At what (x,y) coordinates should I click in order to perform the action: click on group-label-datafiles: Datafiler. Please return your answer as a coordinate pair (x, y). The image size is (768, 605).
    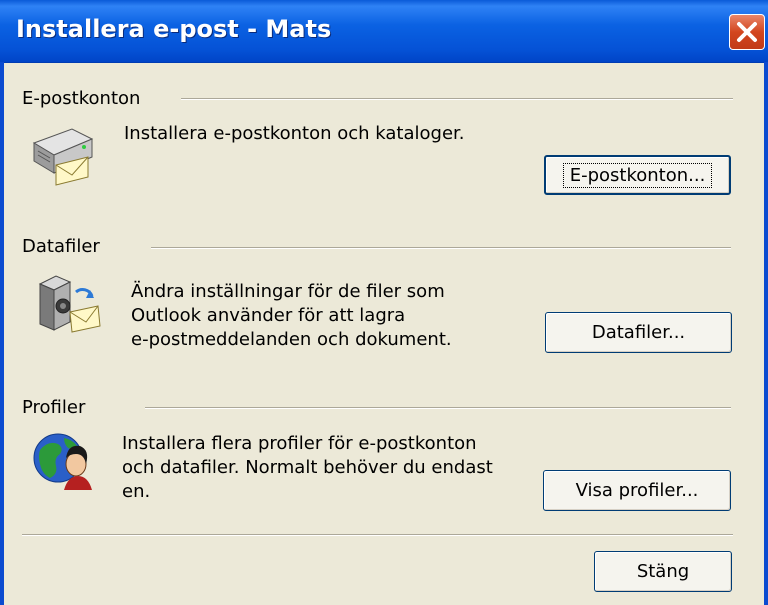
    Looking at the image, I should click on (61, 246).